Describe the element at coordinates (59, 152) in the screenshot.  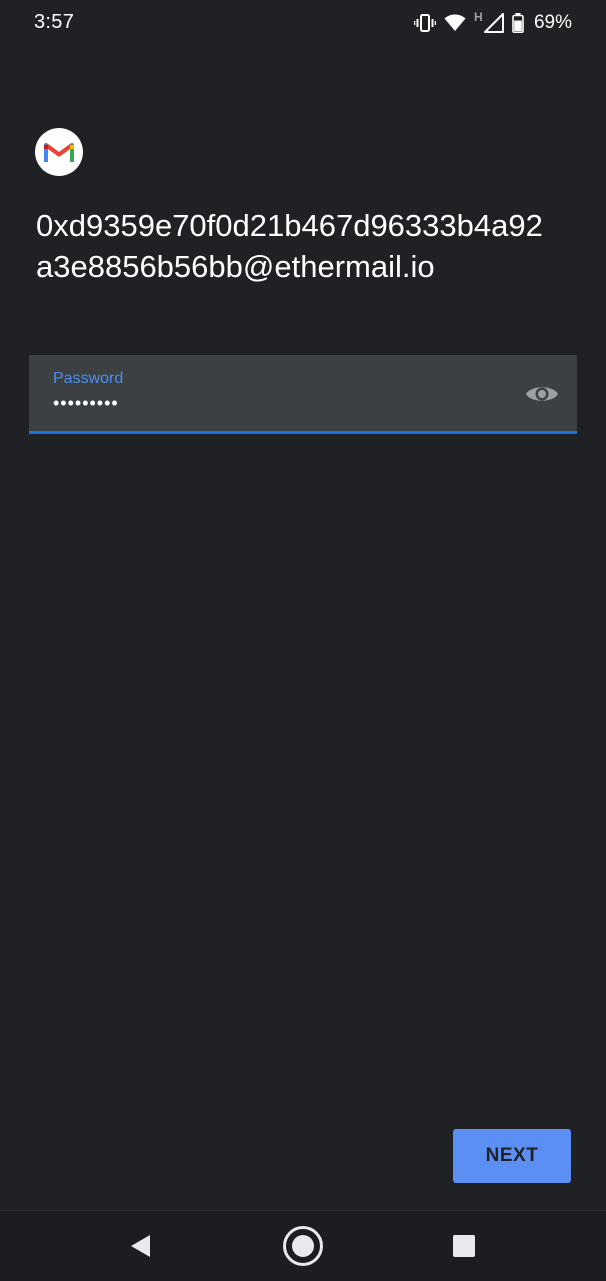
I see `gmail-logo-icon` at that location.